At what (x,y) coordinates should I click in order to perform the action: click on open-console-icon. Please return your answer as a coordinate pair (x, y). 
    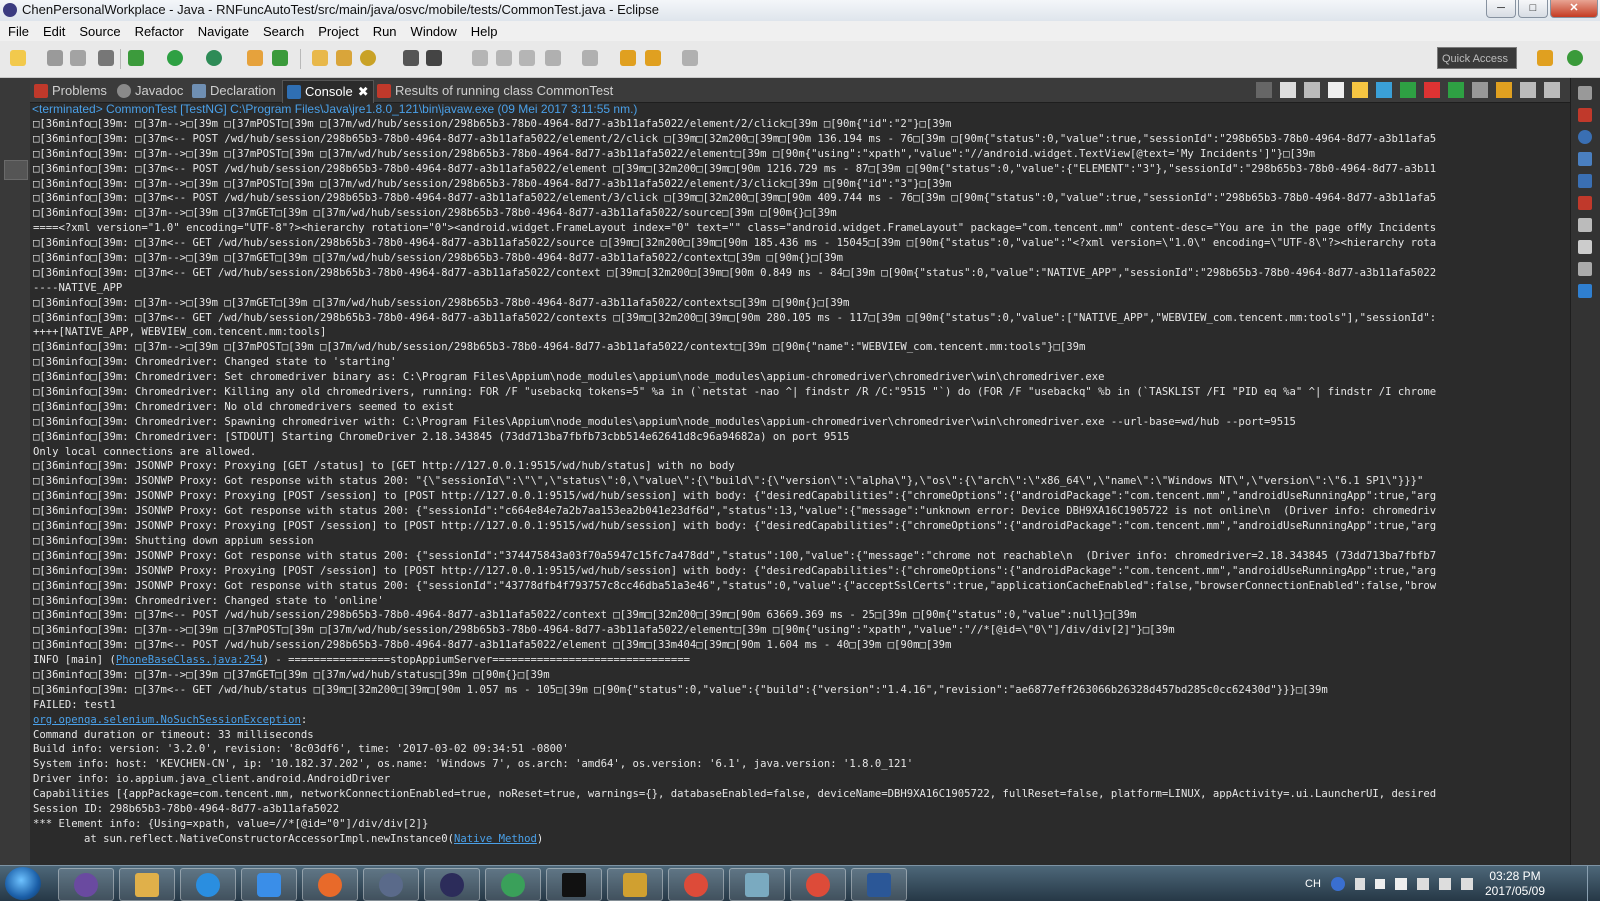
    Looking at the image, I should click on (1504, 90).